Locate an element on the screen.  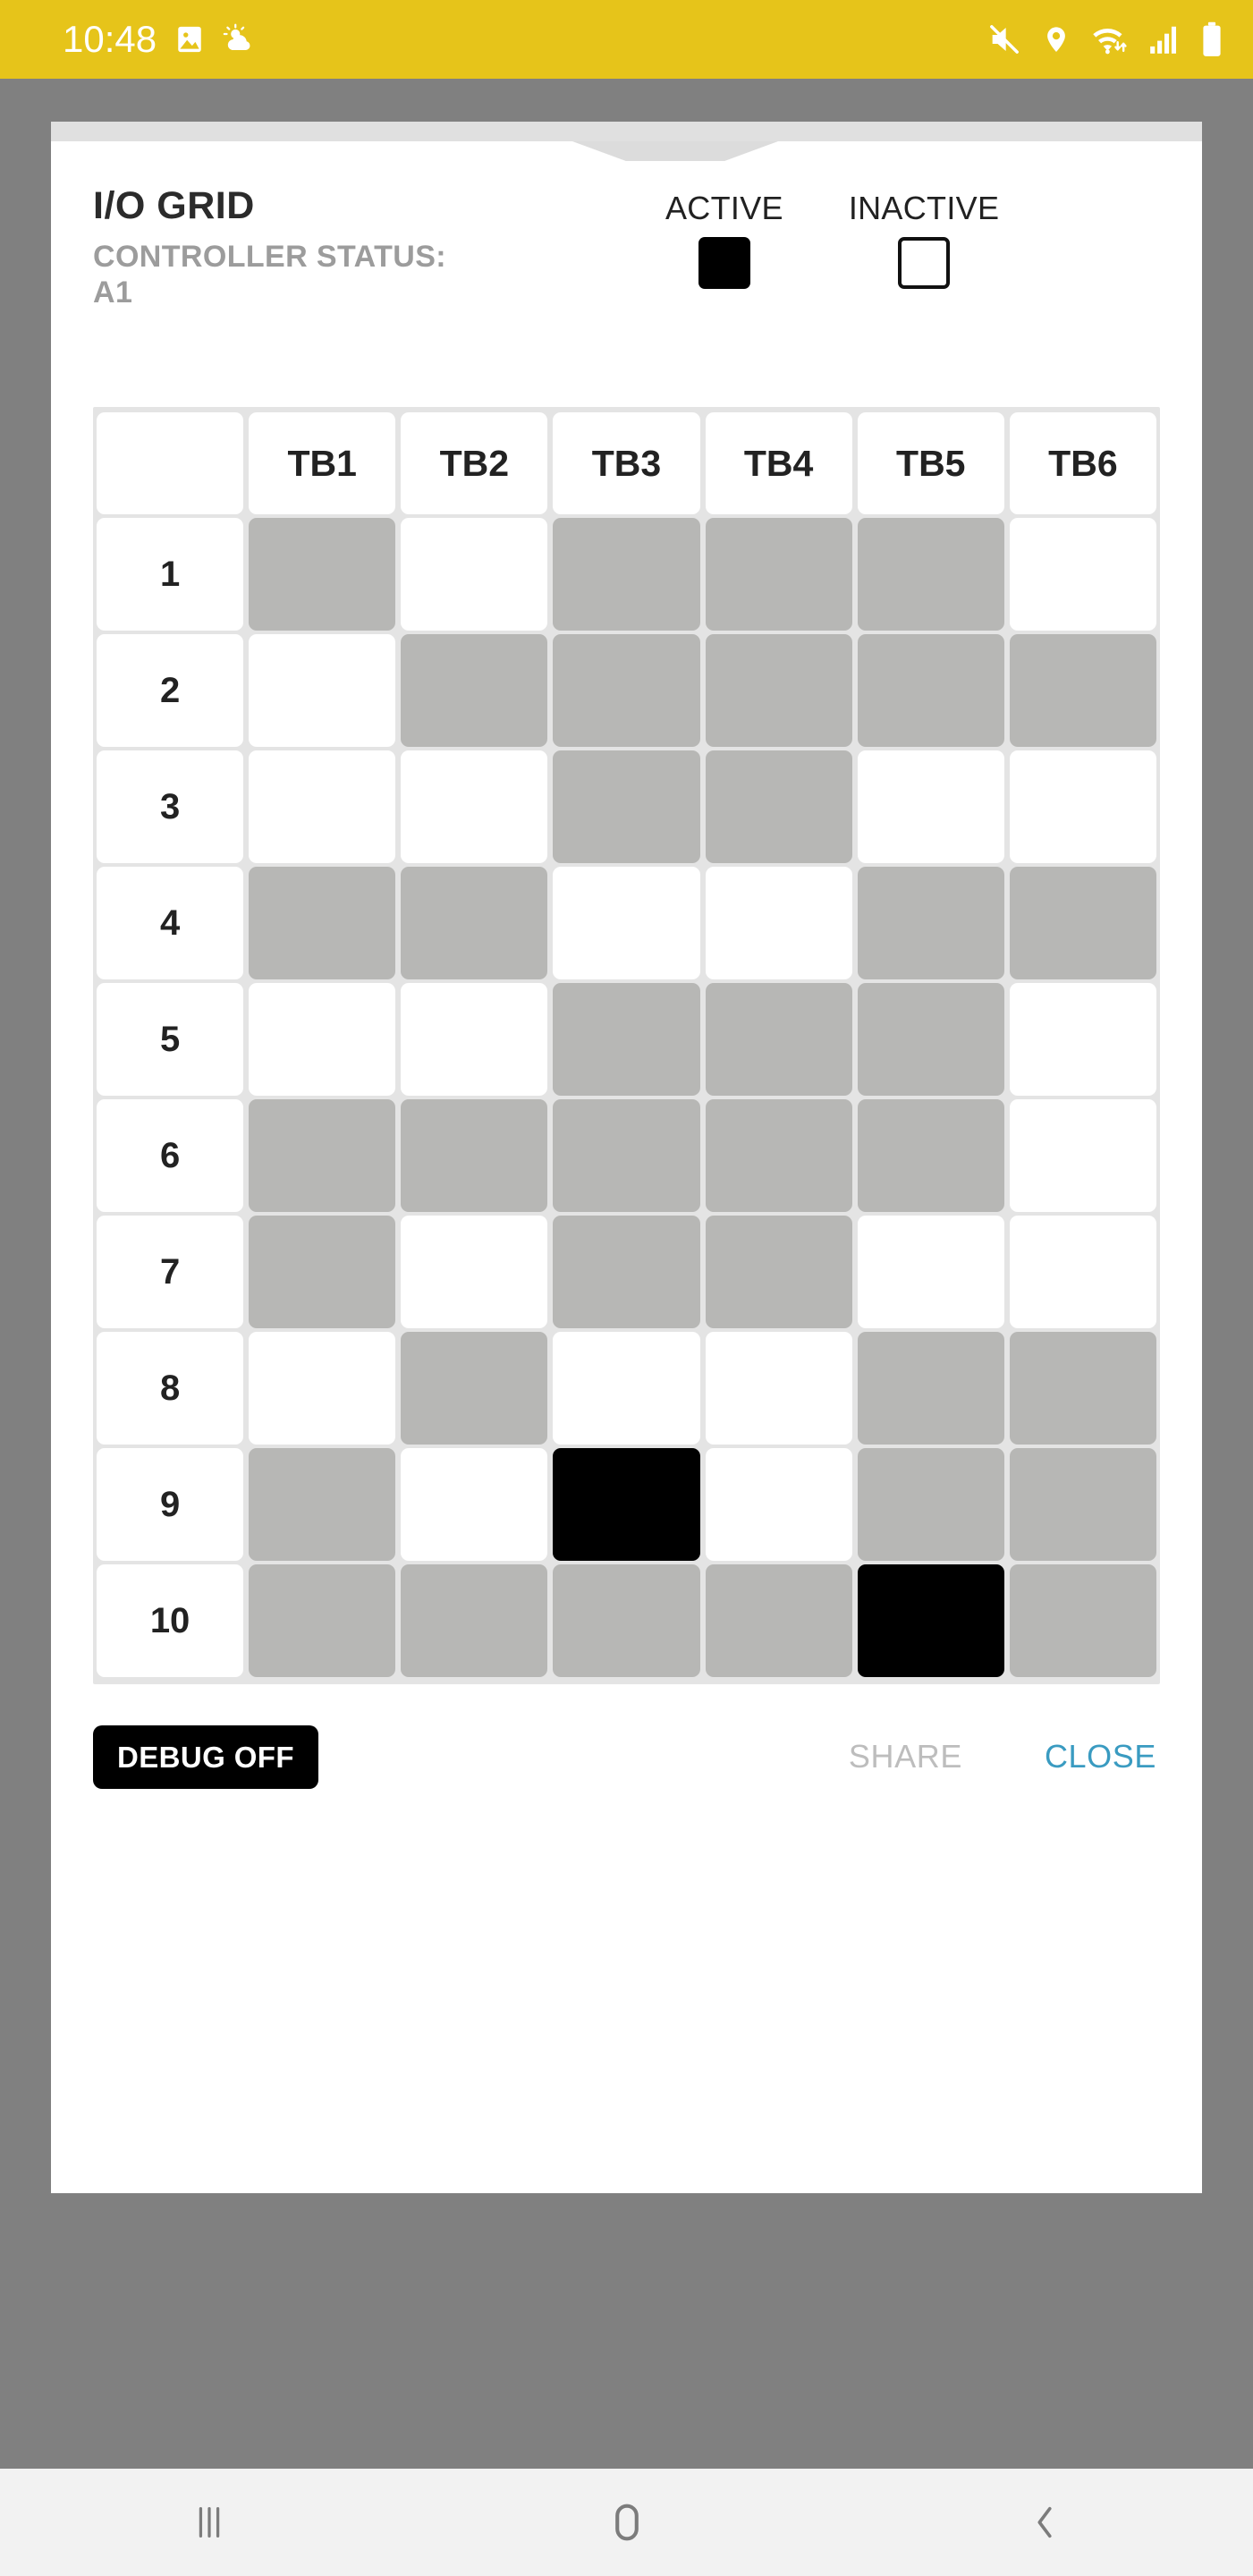
close-button: CLOSE is located at coordinates (1100, 1756).